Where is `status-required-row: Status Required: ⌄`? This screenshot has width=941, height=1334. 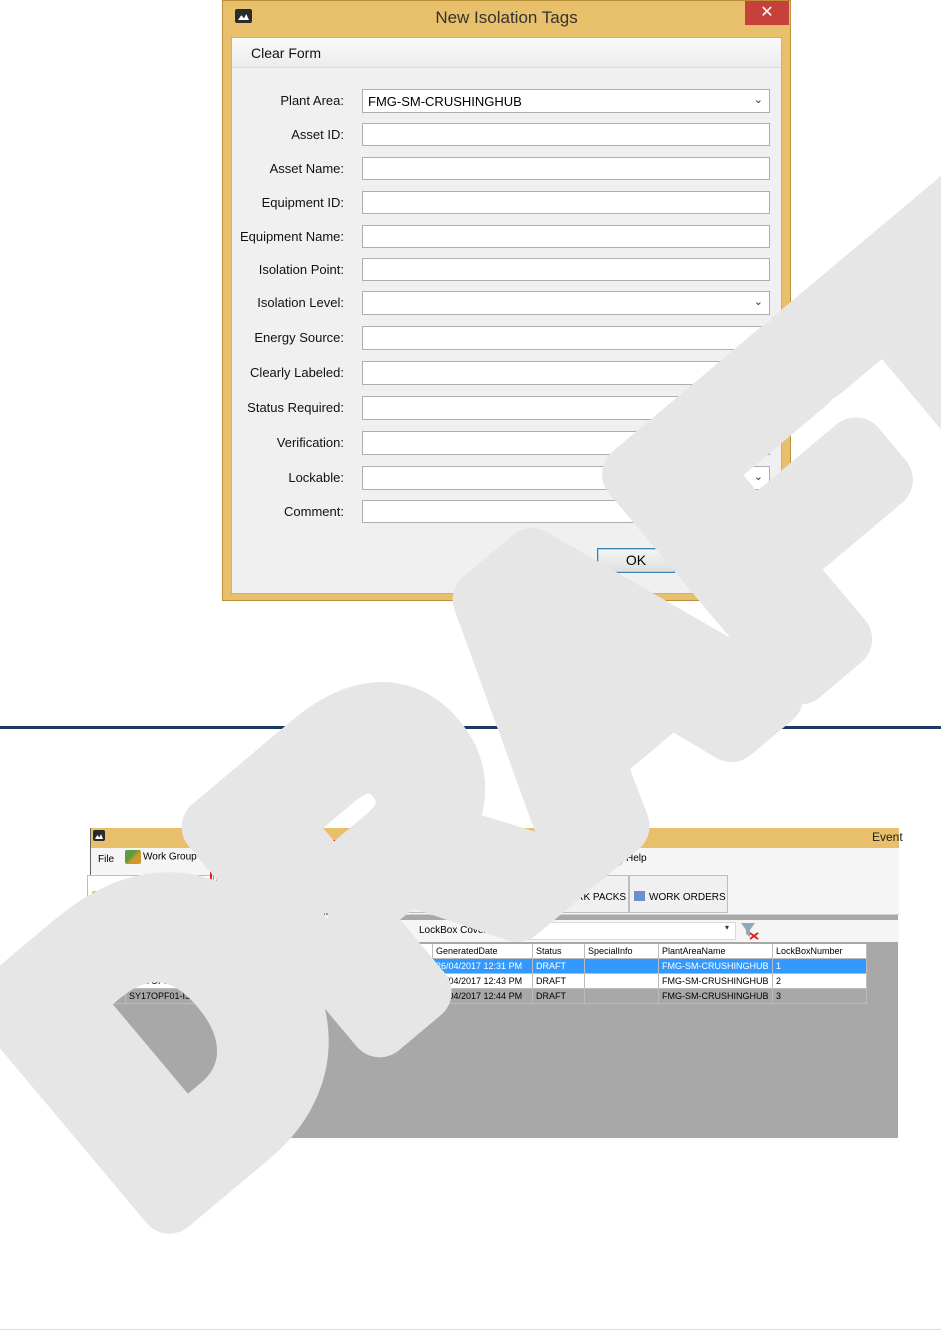
status-required-row: Status Required: ⌄ is located at coordinates (506, 408).